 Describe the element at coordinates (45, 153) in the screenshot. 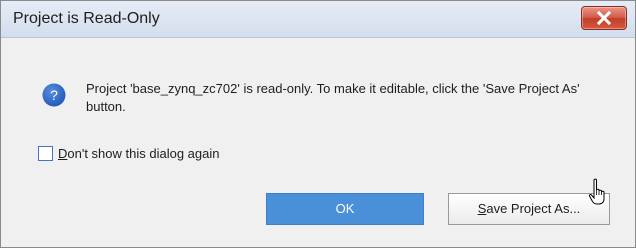

I see `dont-show-again-checkbox` at that location.